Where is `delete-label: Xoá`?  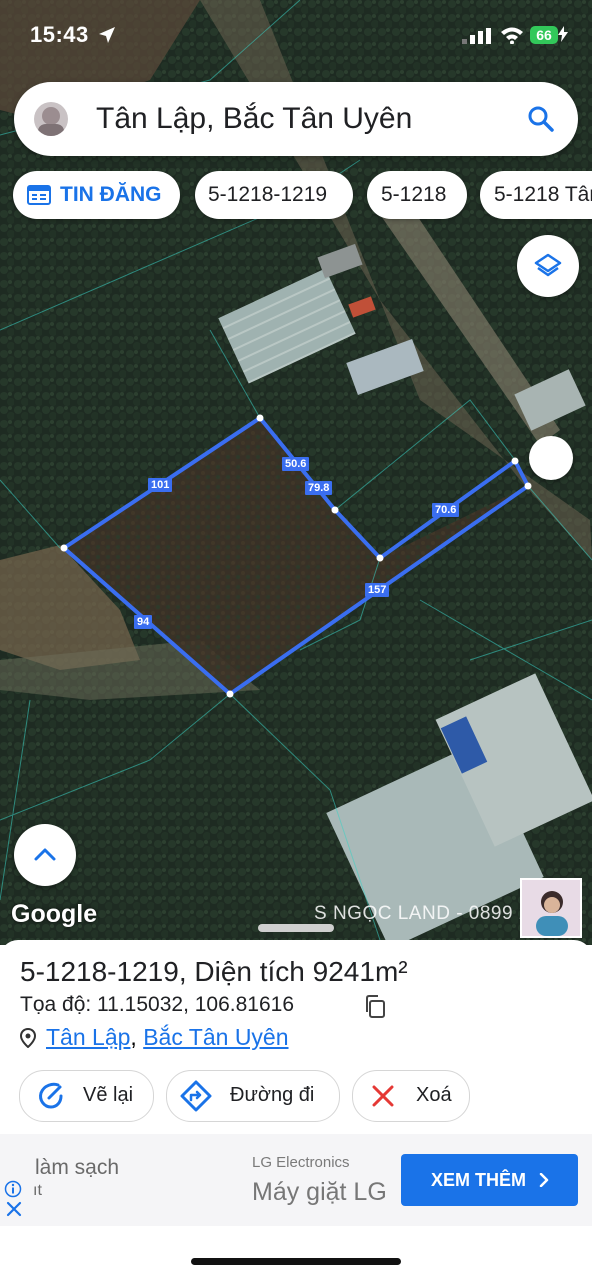 delete-label: Xoá is located at coordinates (434, 1095).